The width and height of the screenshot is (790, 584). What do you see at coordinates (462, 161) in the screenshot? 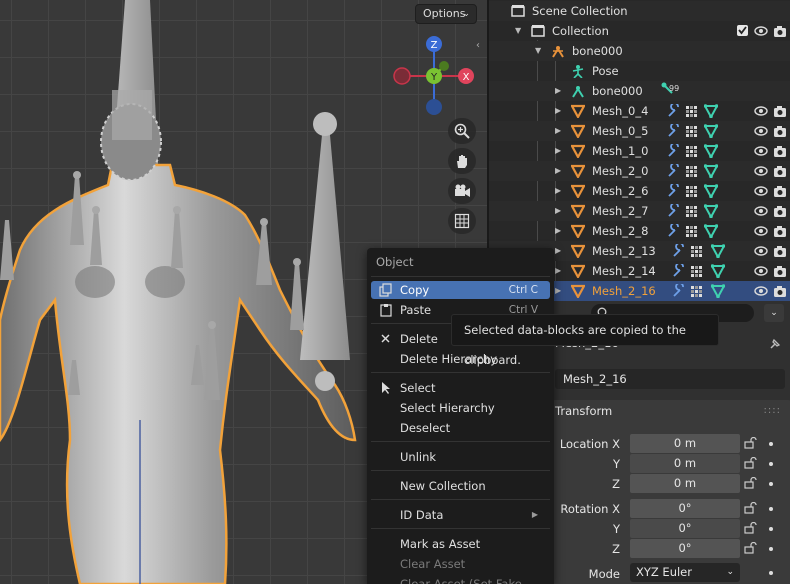
I see `pan-button` at bounding box center [462, 161].